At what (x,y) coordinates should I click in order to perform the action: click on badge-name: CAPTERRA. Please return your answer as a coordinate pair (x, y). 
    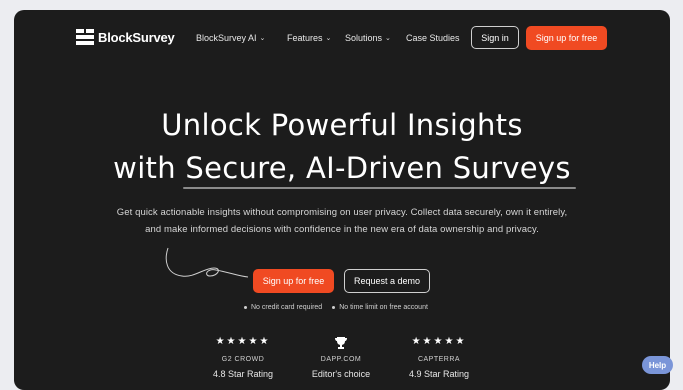
    Looking at the image, I should click on (439, 359).